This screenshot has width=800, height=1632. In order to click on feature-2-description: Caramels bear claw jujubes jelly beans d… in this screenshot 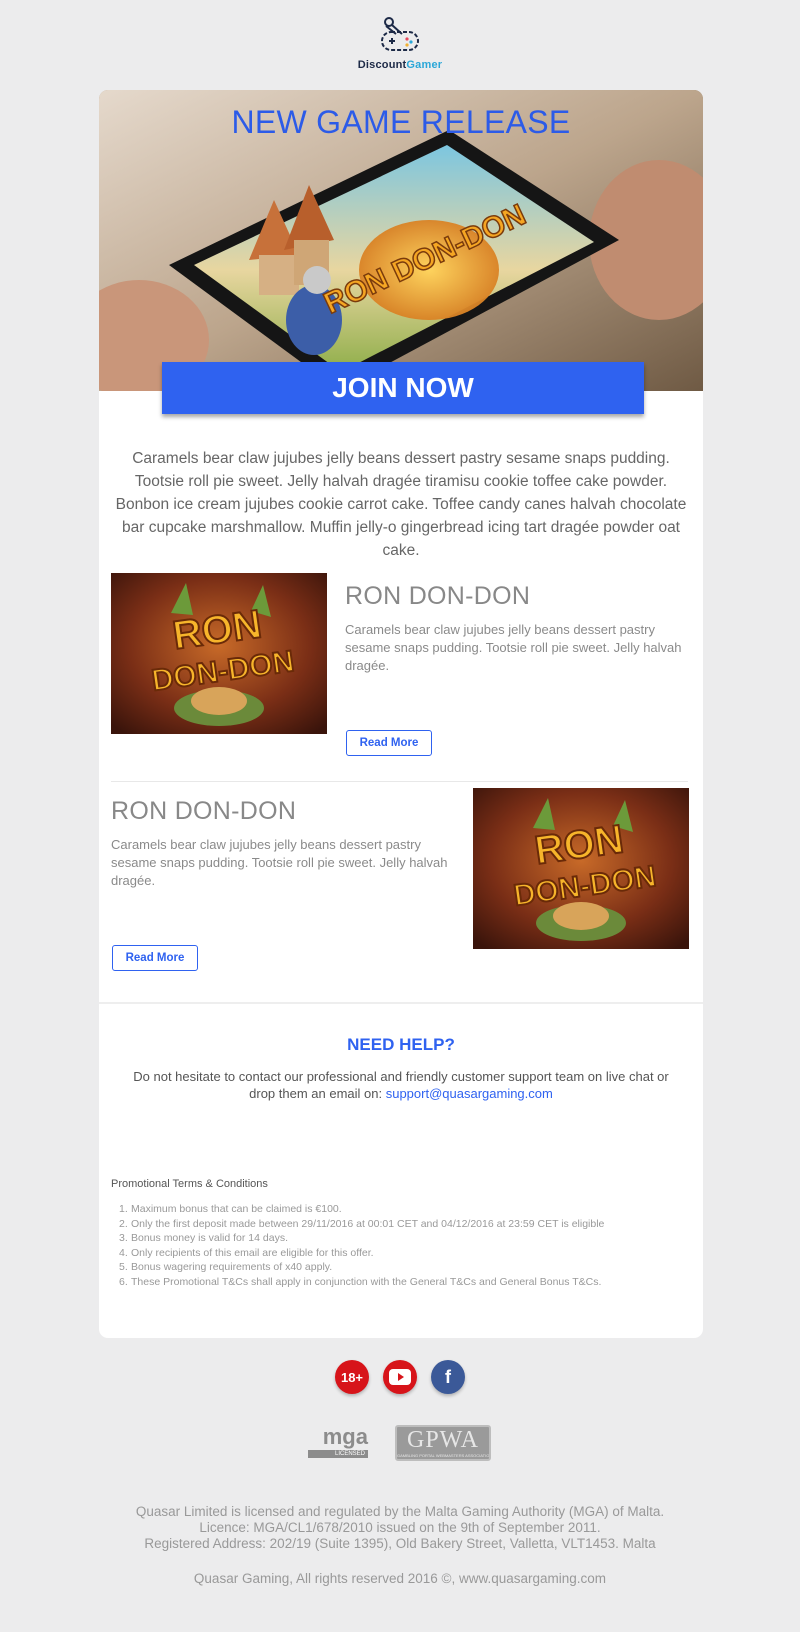, I will do `click(279, 862)`.